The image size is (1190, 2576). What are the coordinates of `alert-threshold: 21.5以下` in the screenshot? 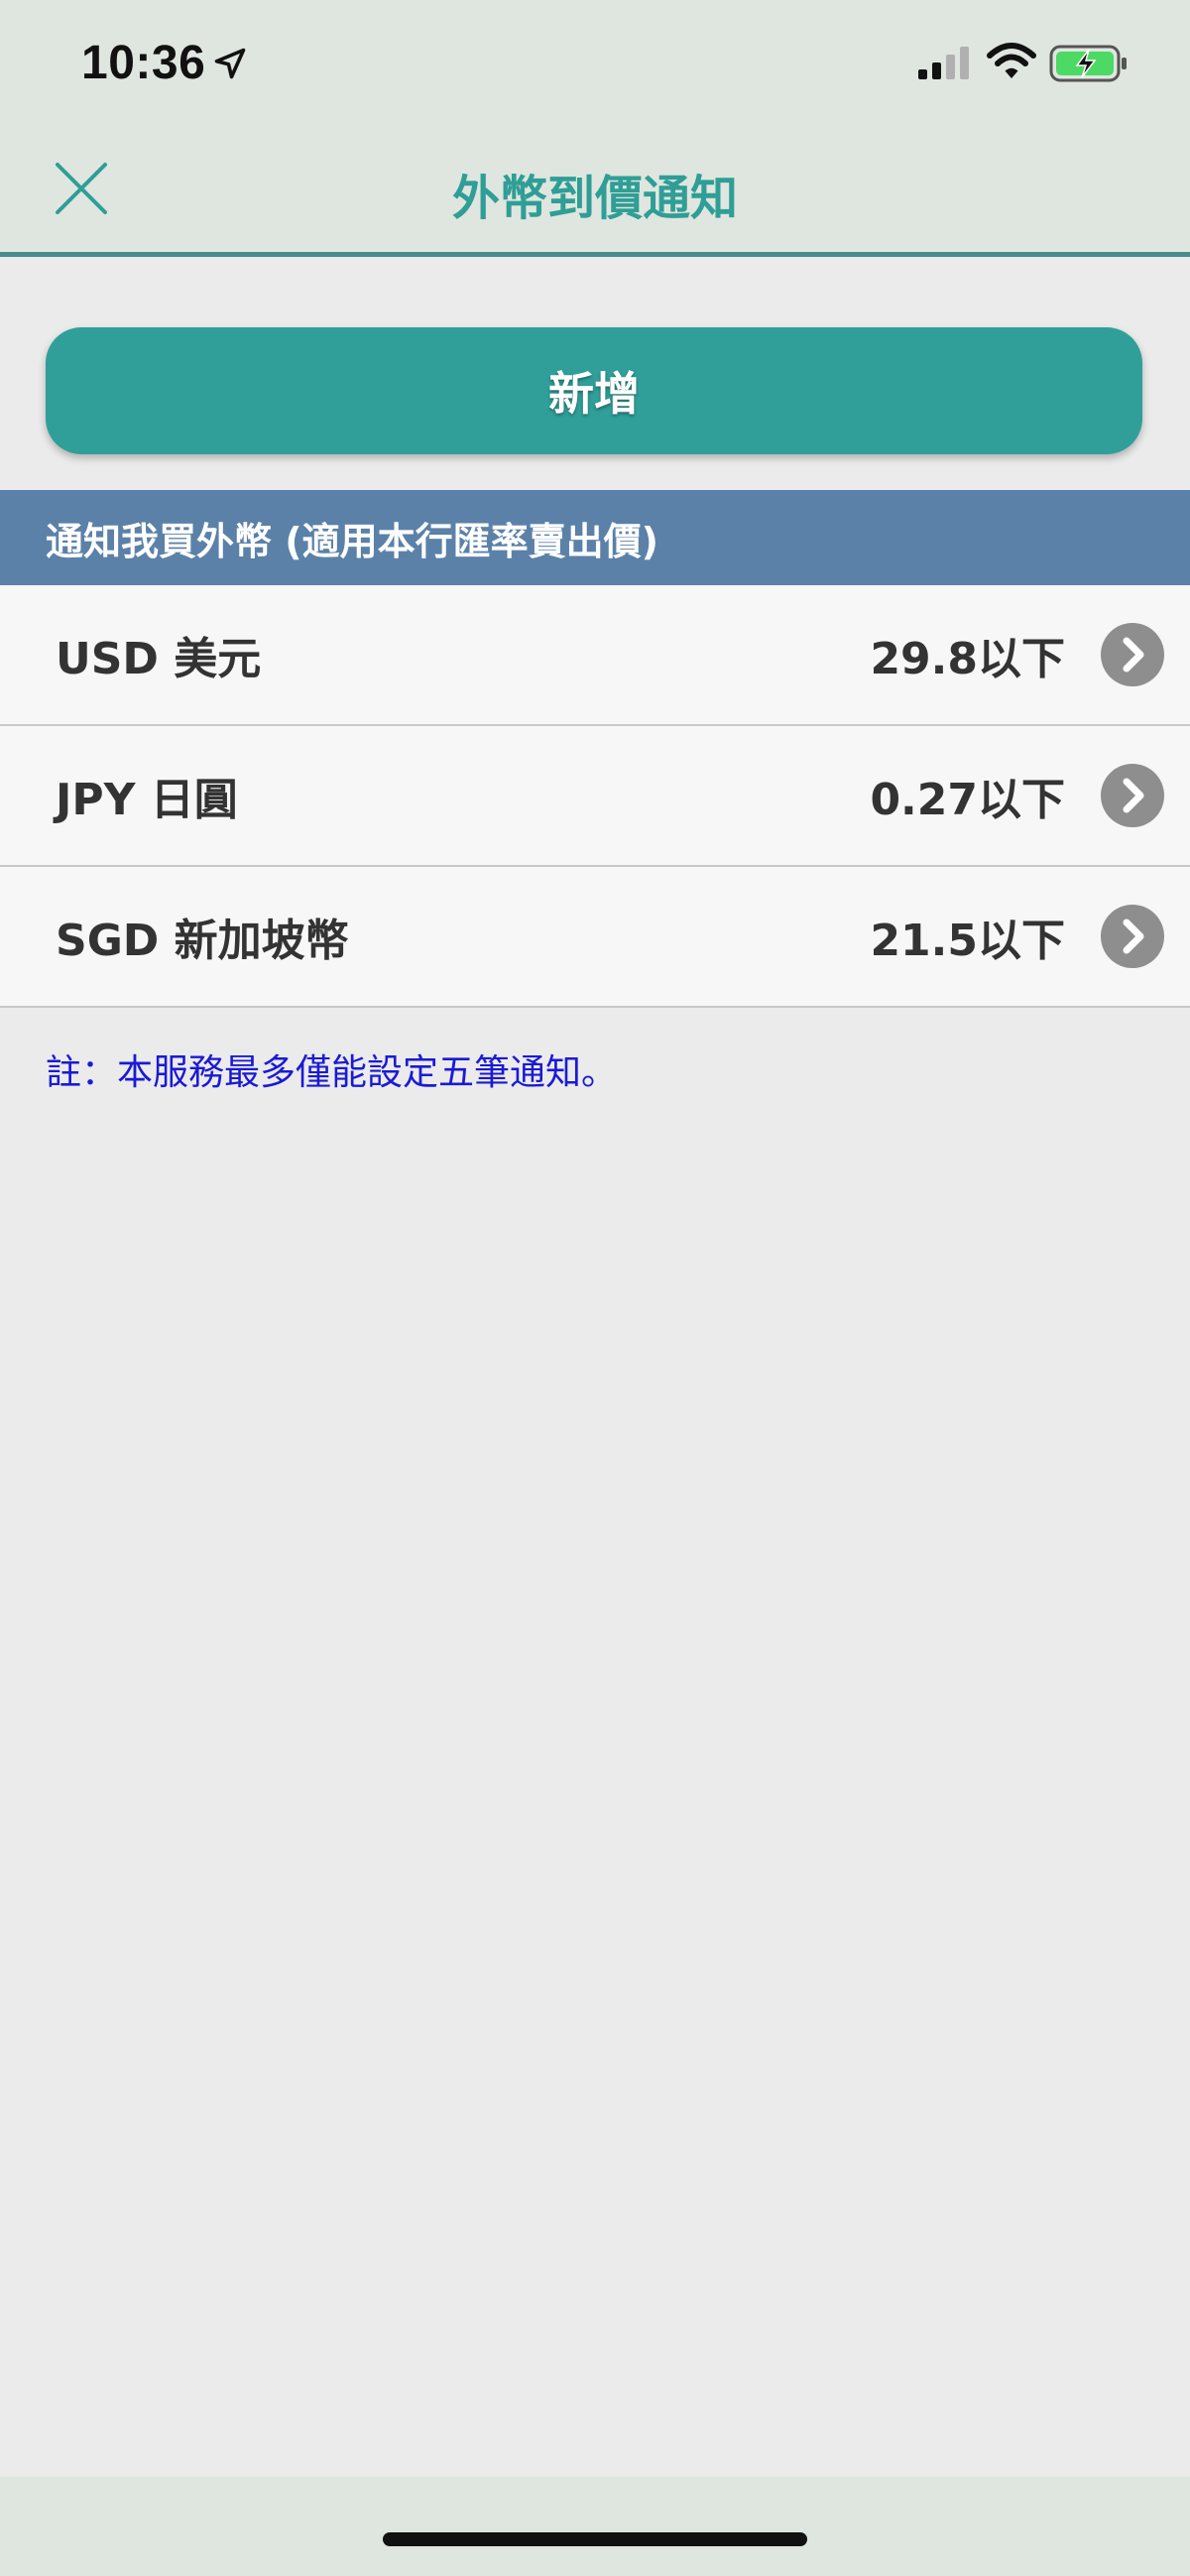 It's located at (967, 941).